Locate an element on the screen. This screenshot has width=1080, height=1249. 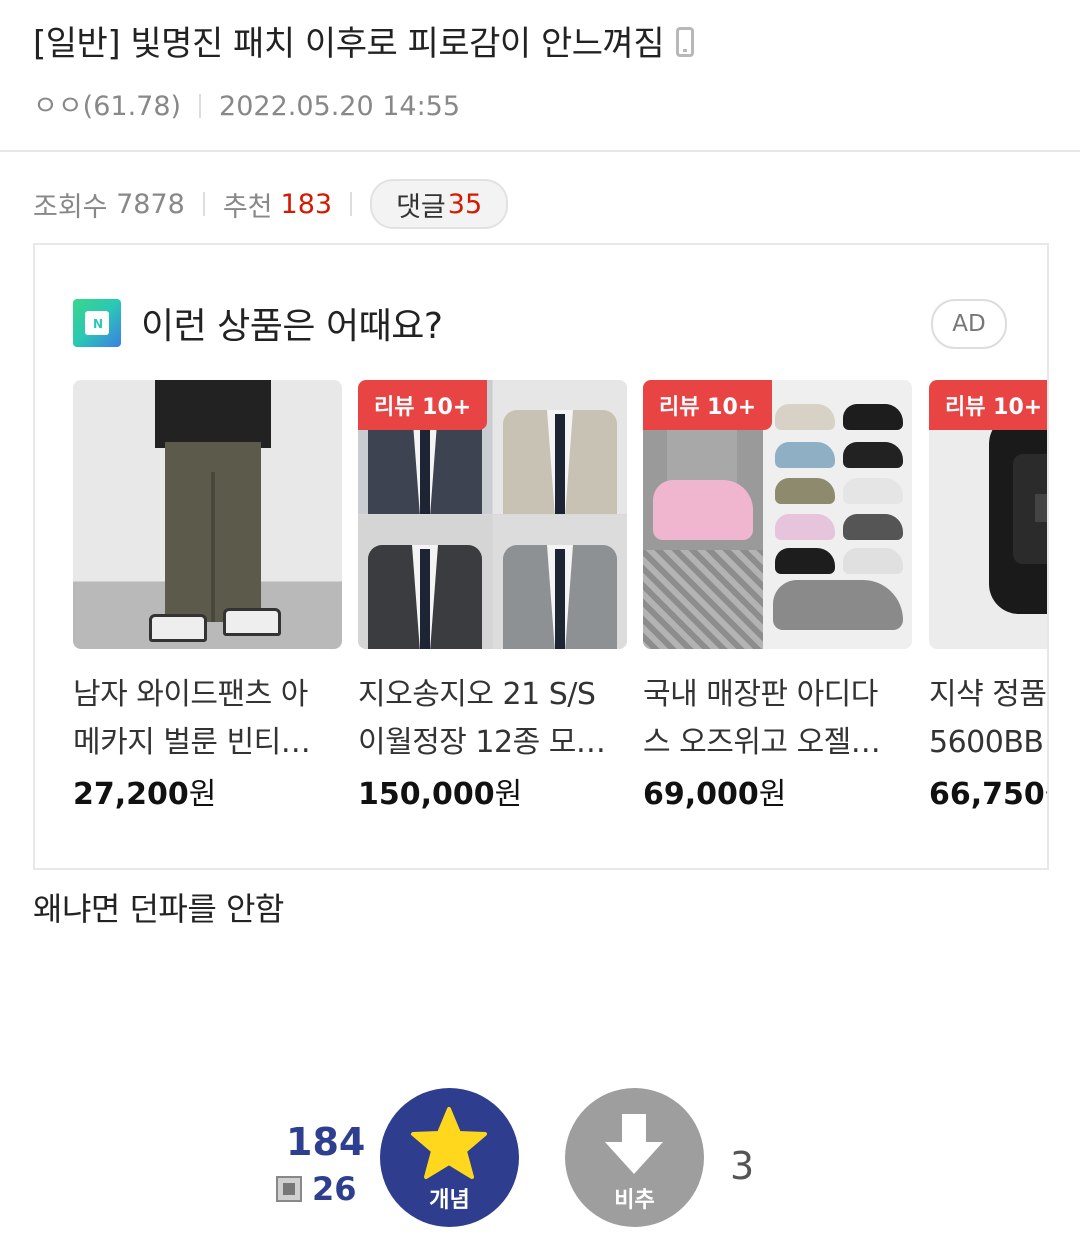
upvote-button: 개념 is located at coordinates (449, 1157).